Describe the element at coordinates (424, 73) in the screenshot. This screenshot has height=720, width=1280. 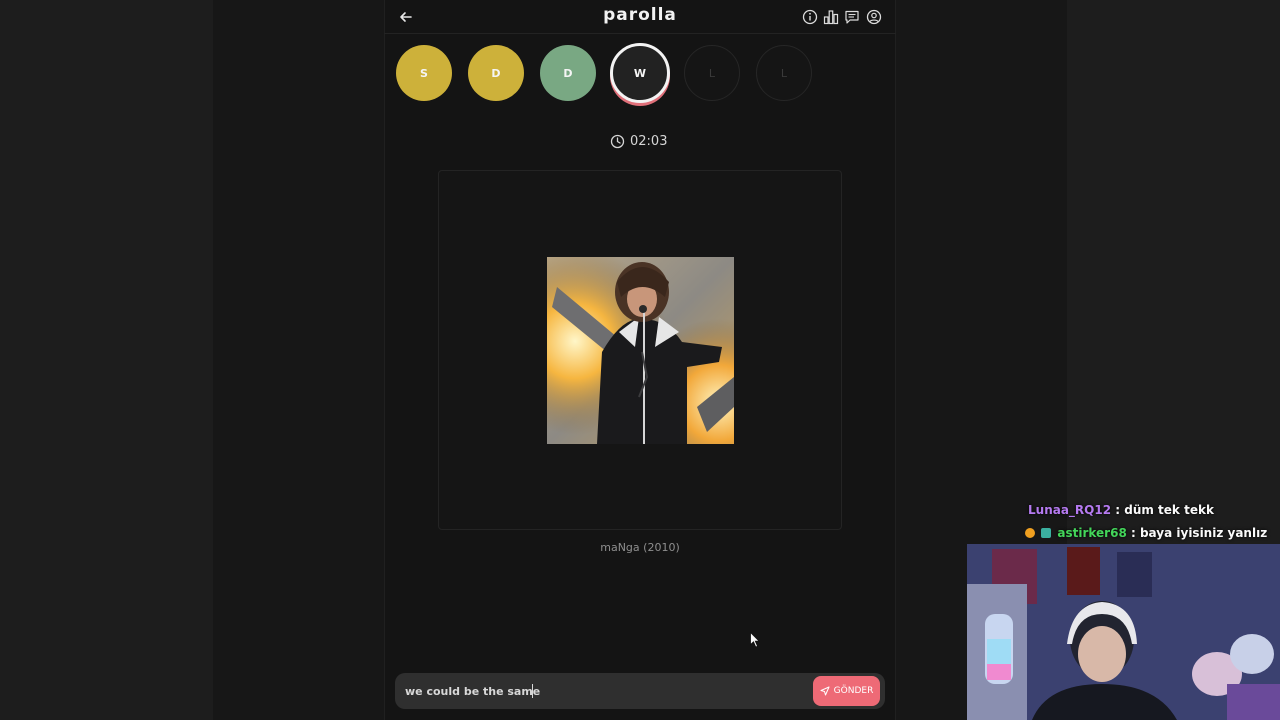
I see `letter-circle-1: S` at that location.